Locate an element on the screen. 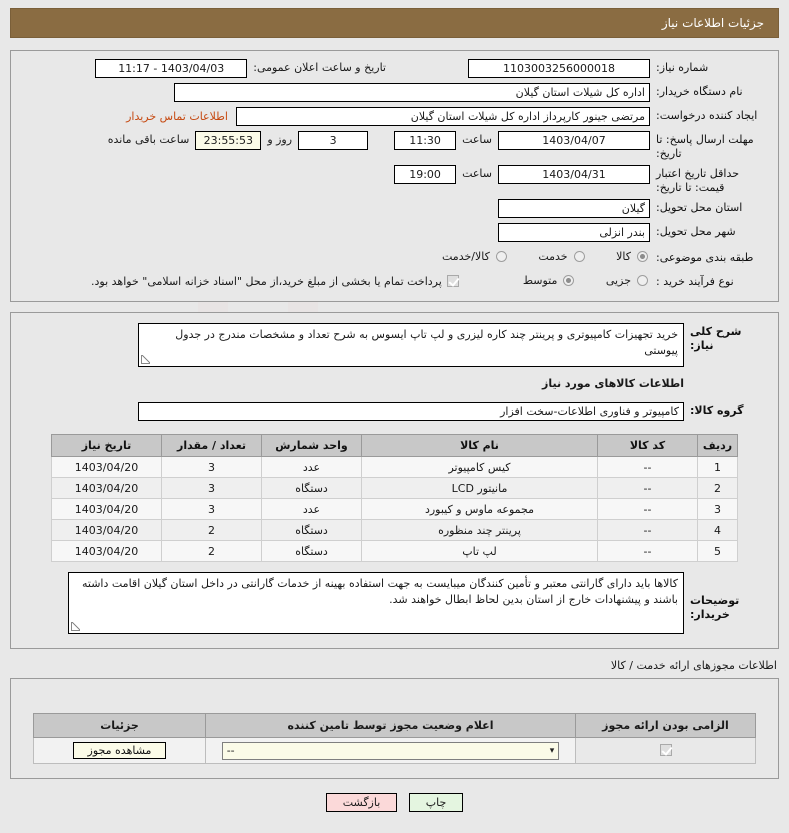 This screenshot has height=833, width=789. cell-row-no: 3 is located at coordinates (717, 509).